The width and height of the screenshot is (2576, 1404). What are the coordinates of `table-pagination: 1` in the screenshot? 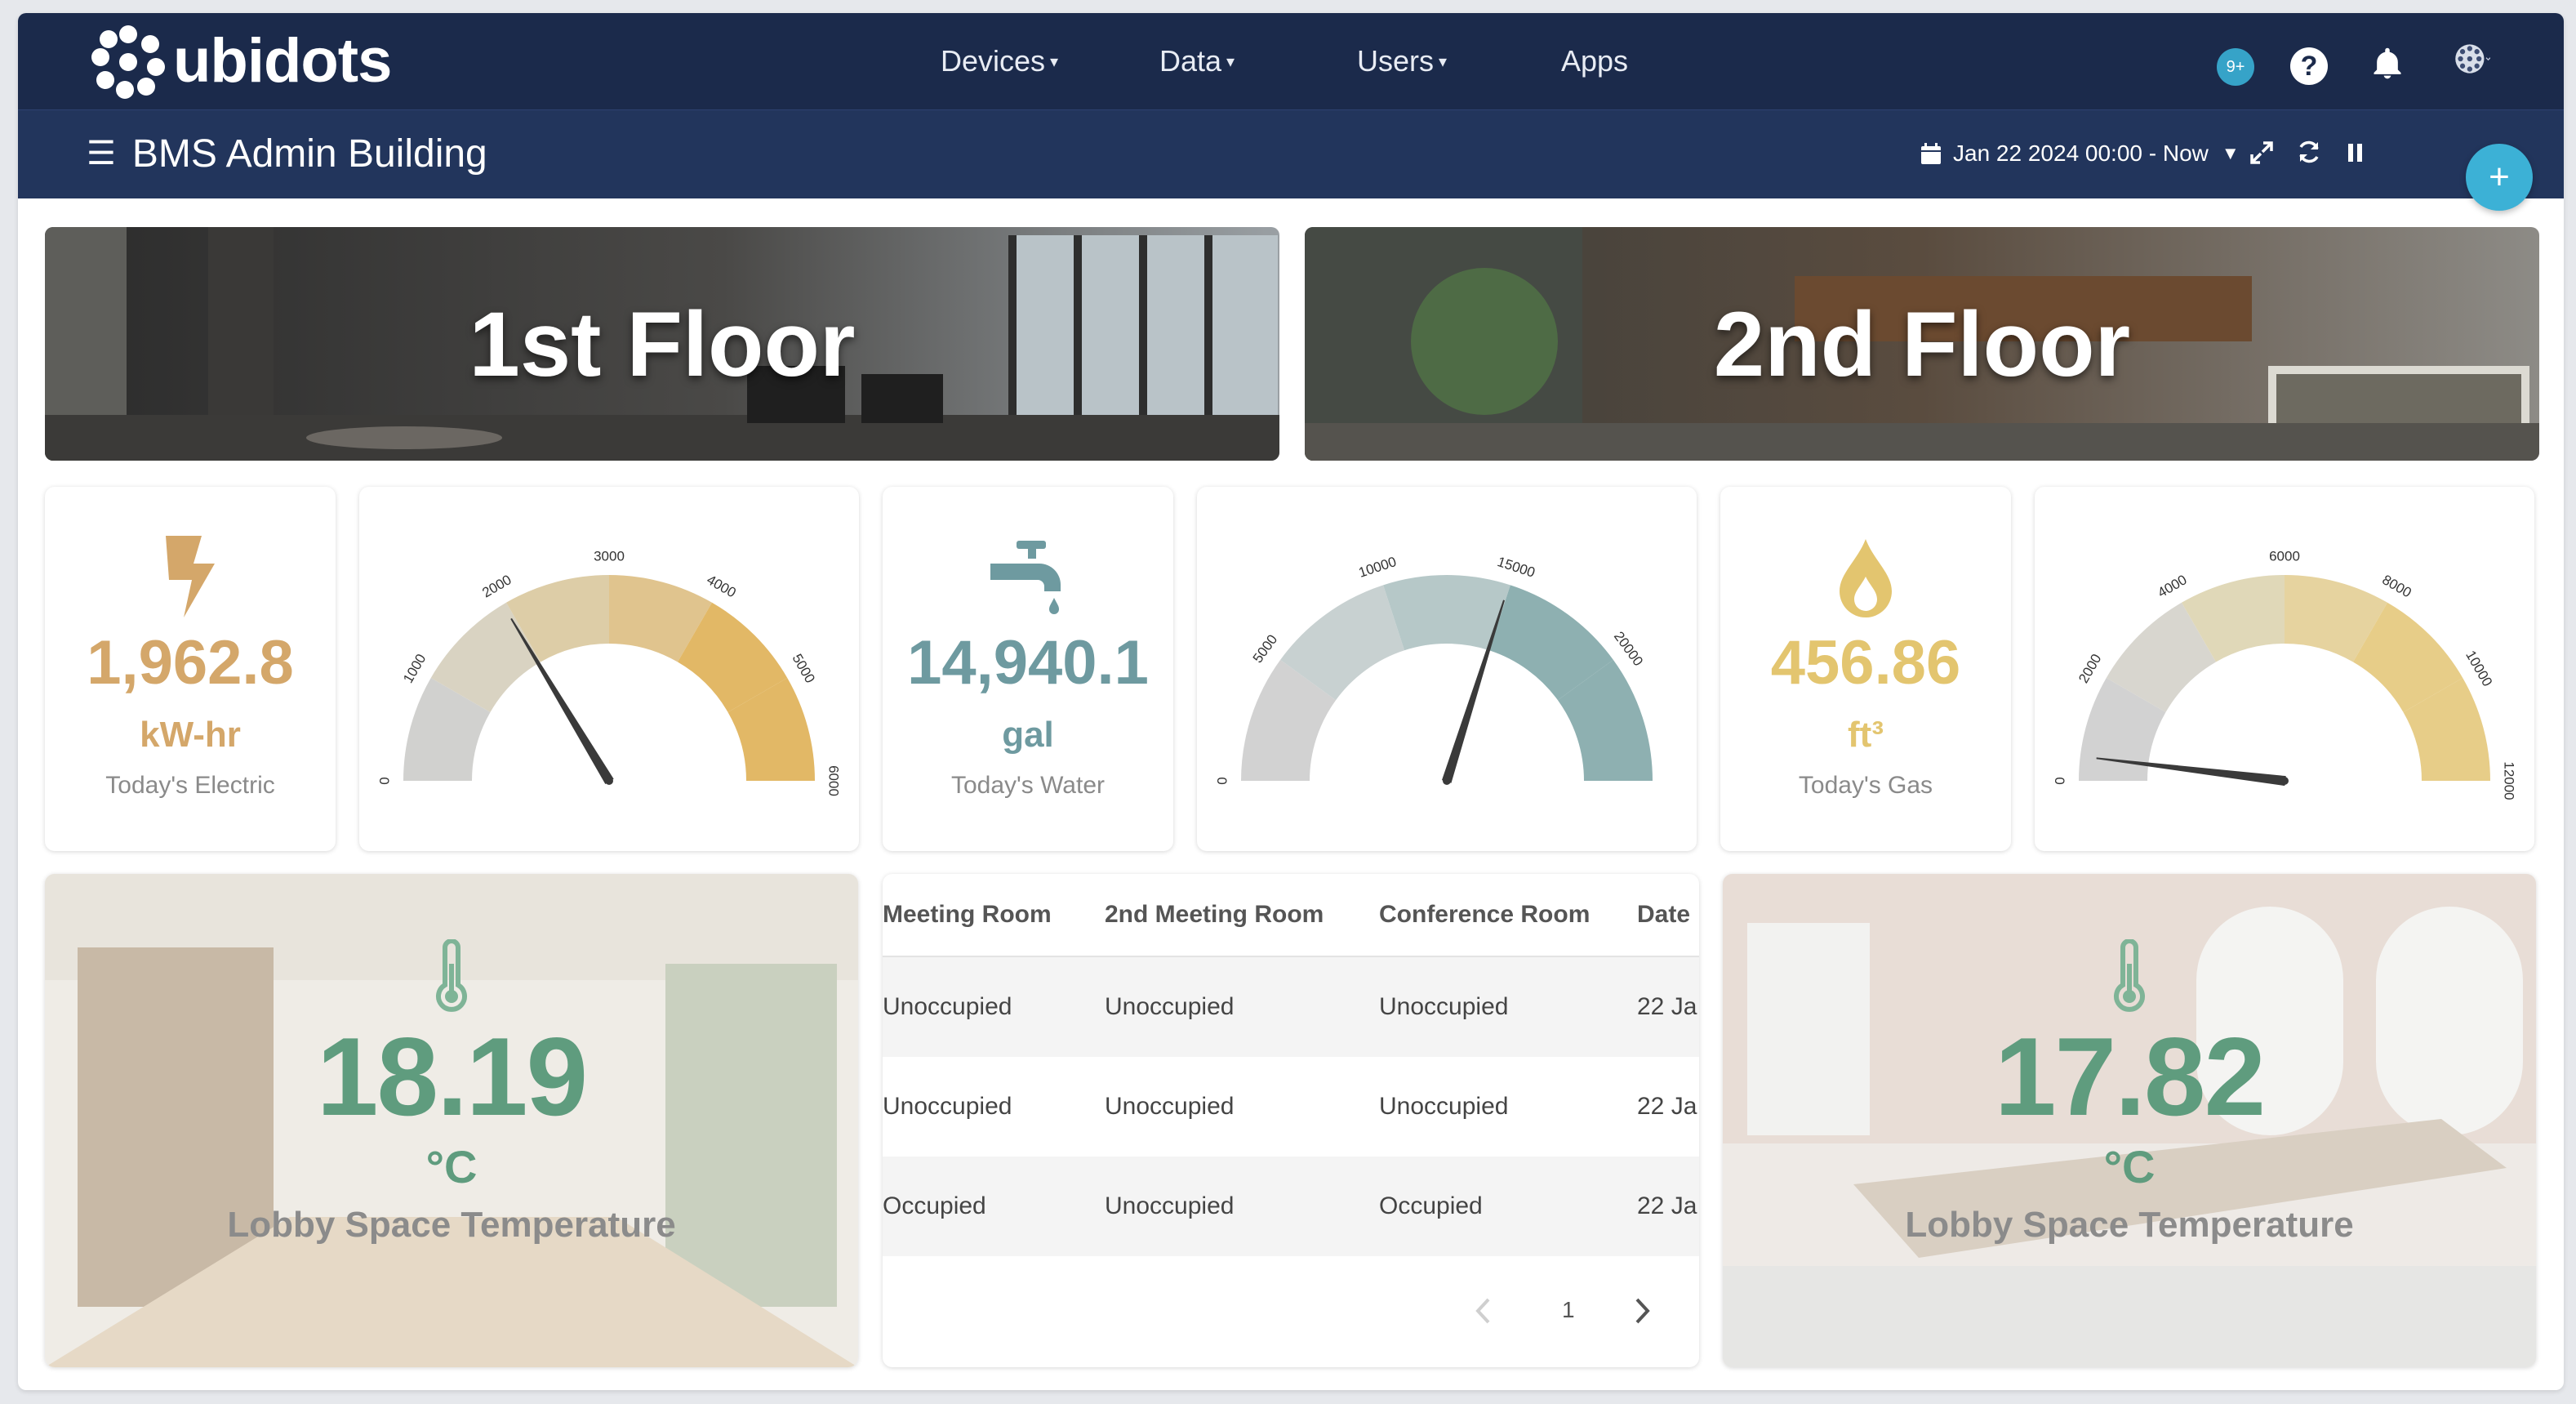 It's located at (1291, 1310).